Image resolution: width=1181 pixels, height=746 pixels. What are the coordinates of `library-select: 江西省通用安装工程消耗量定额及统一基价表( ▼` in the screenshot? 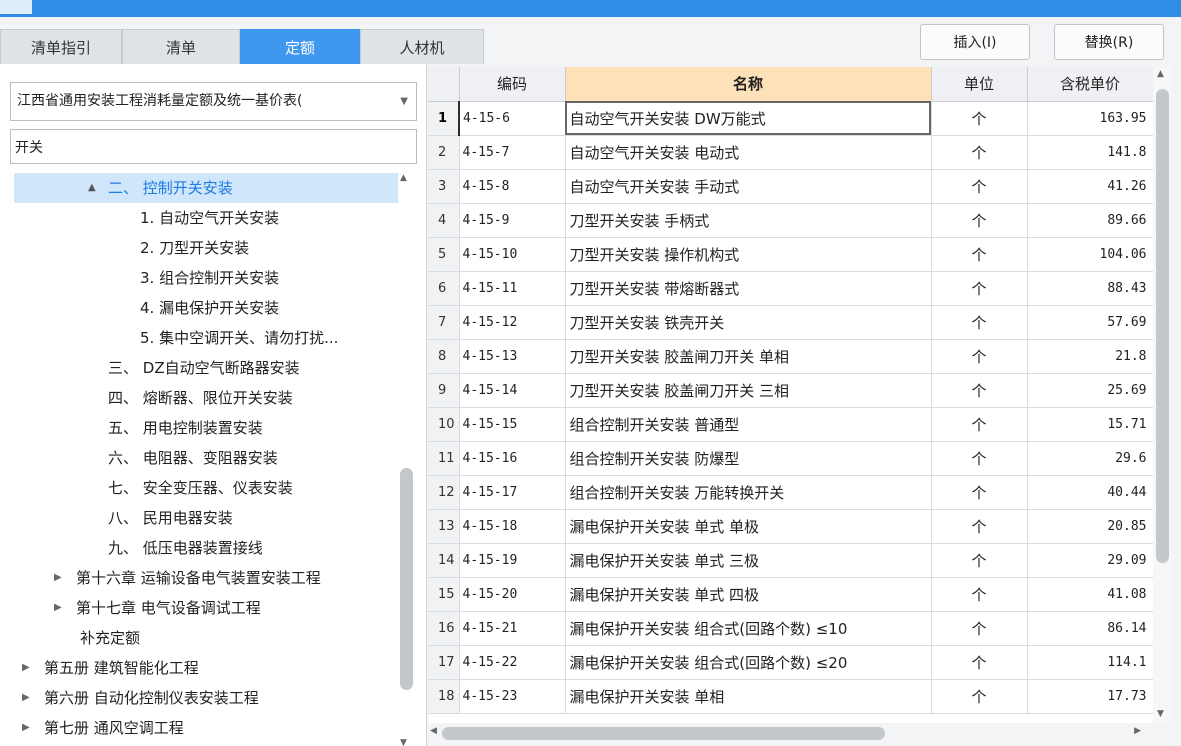 It's located at (213, 101).